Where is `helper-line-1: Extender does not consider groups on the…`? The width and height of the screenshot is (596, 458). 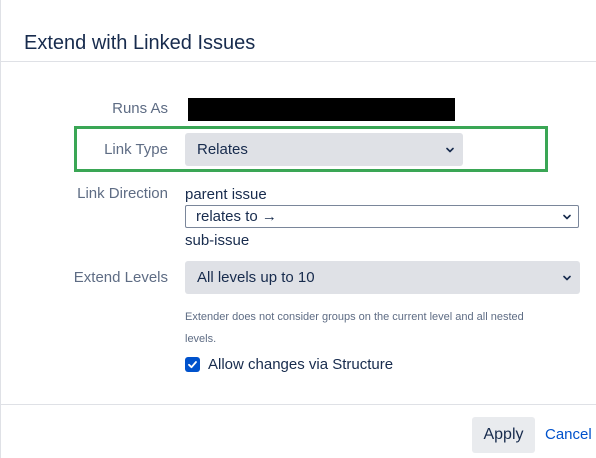 helper-line-1: Extender does not consider groups on the… is located at coordinates (354, 317).